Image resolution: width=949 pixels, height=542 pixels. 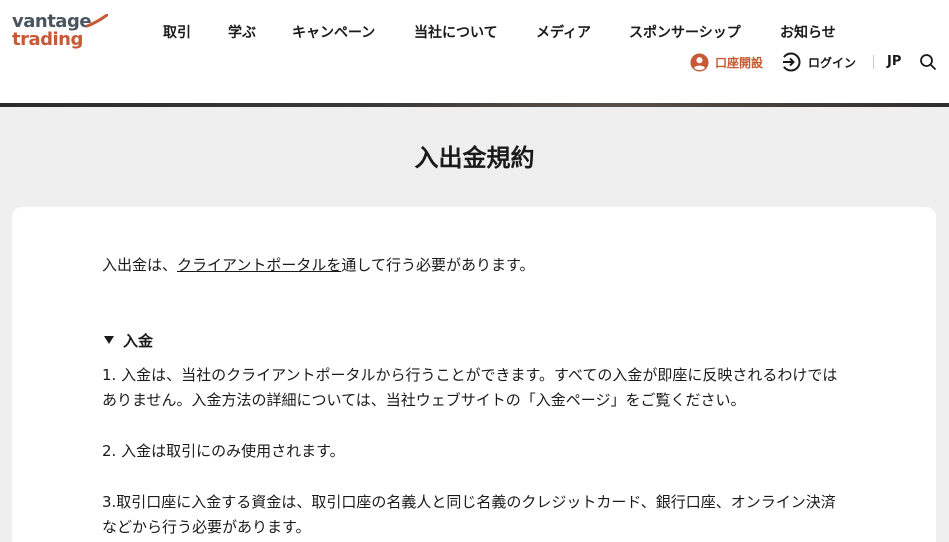 I want to click on main-nav: 取引 学ぶ キャンペーン 当社について メディア スポンサーシップ お知らせ, so click(x=506, y=33).